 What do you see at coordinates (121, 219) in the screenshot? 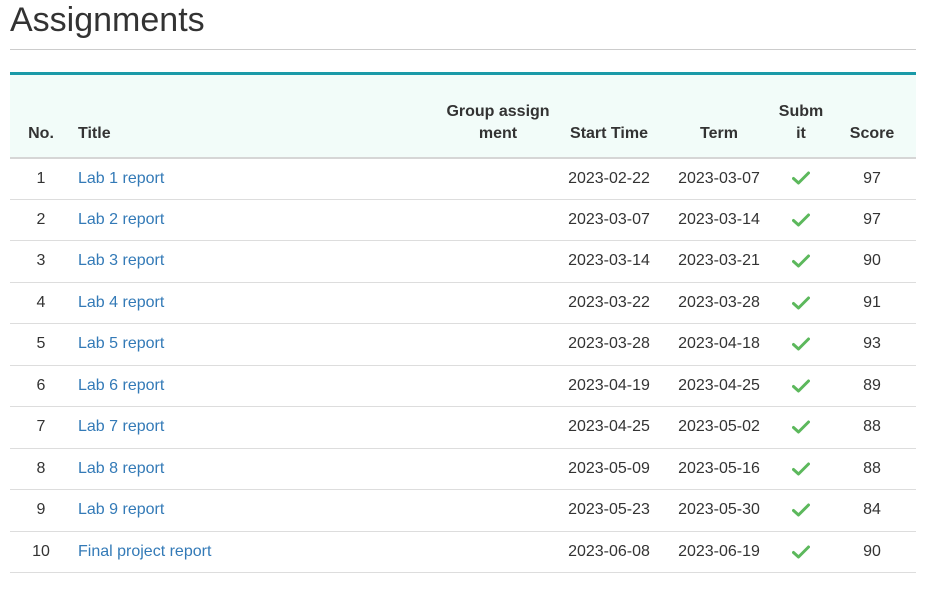
I see `assignment-title-link: Lab 2 report` at bounding box center [121, 219].